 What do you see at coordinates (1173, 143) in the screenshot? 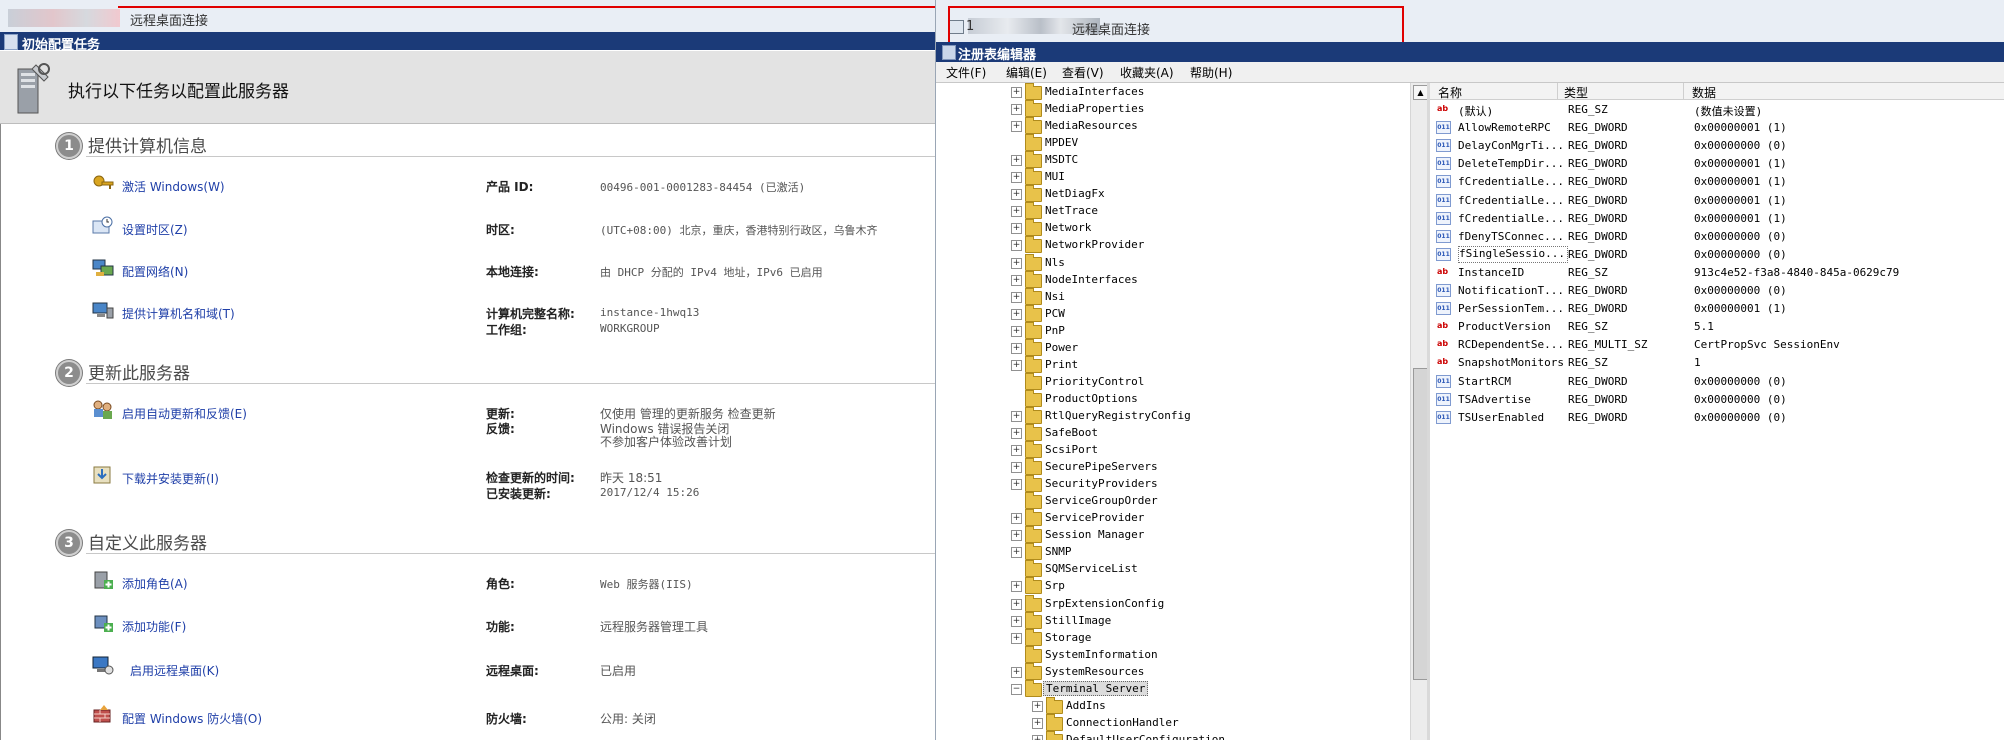
I see `tree-node: MPDEV` at bounding box center [1173, 143].